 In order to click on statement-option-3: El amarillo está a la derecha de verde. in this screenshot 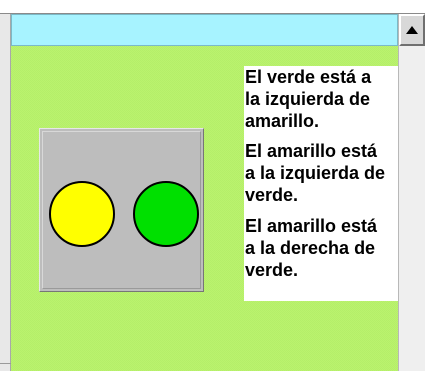, I will do `click(321, 258)`.